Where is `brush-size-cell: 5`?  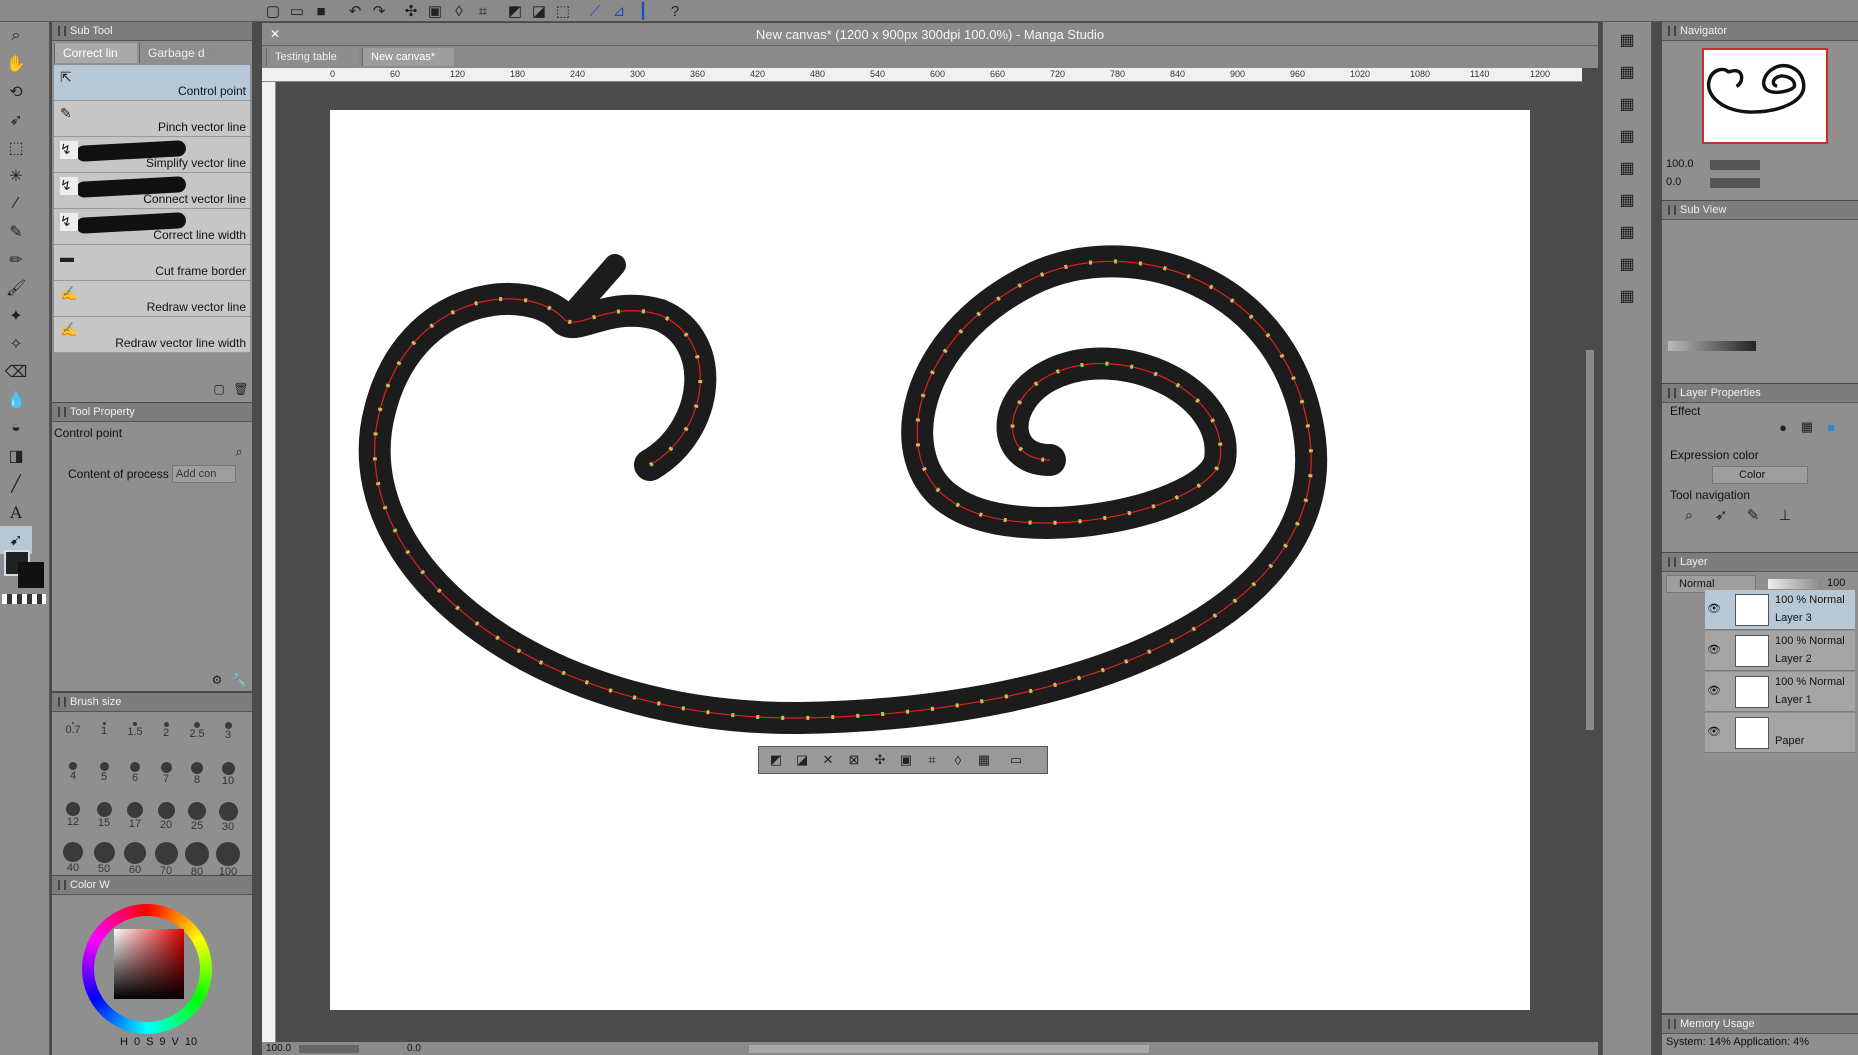 brush-size-cell: 5 is located at coordinates (104, 772).